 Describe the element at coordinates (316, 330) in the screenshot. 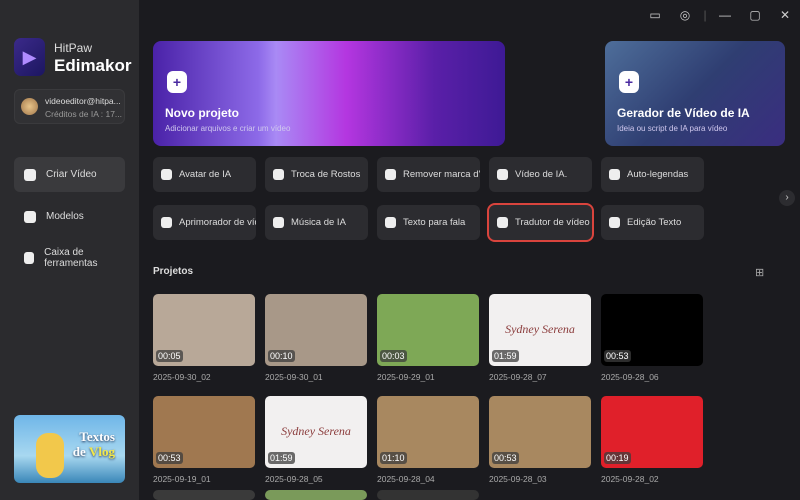

I see `project-thumbnail: 00:10` at that location.